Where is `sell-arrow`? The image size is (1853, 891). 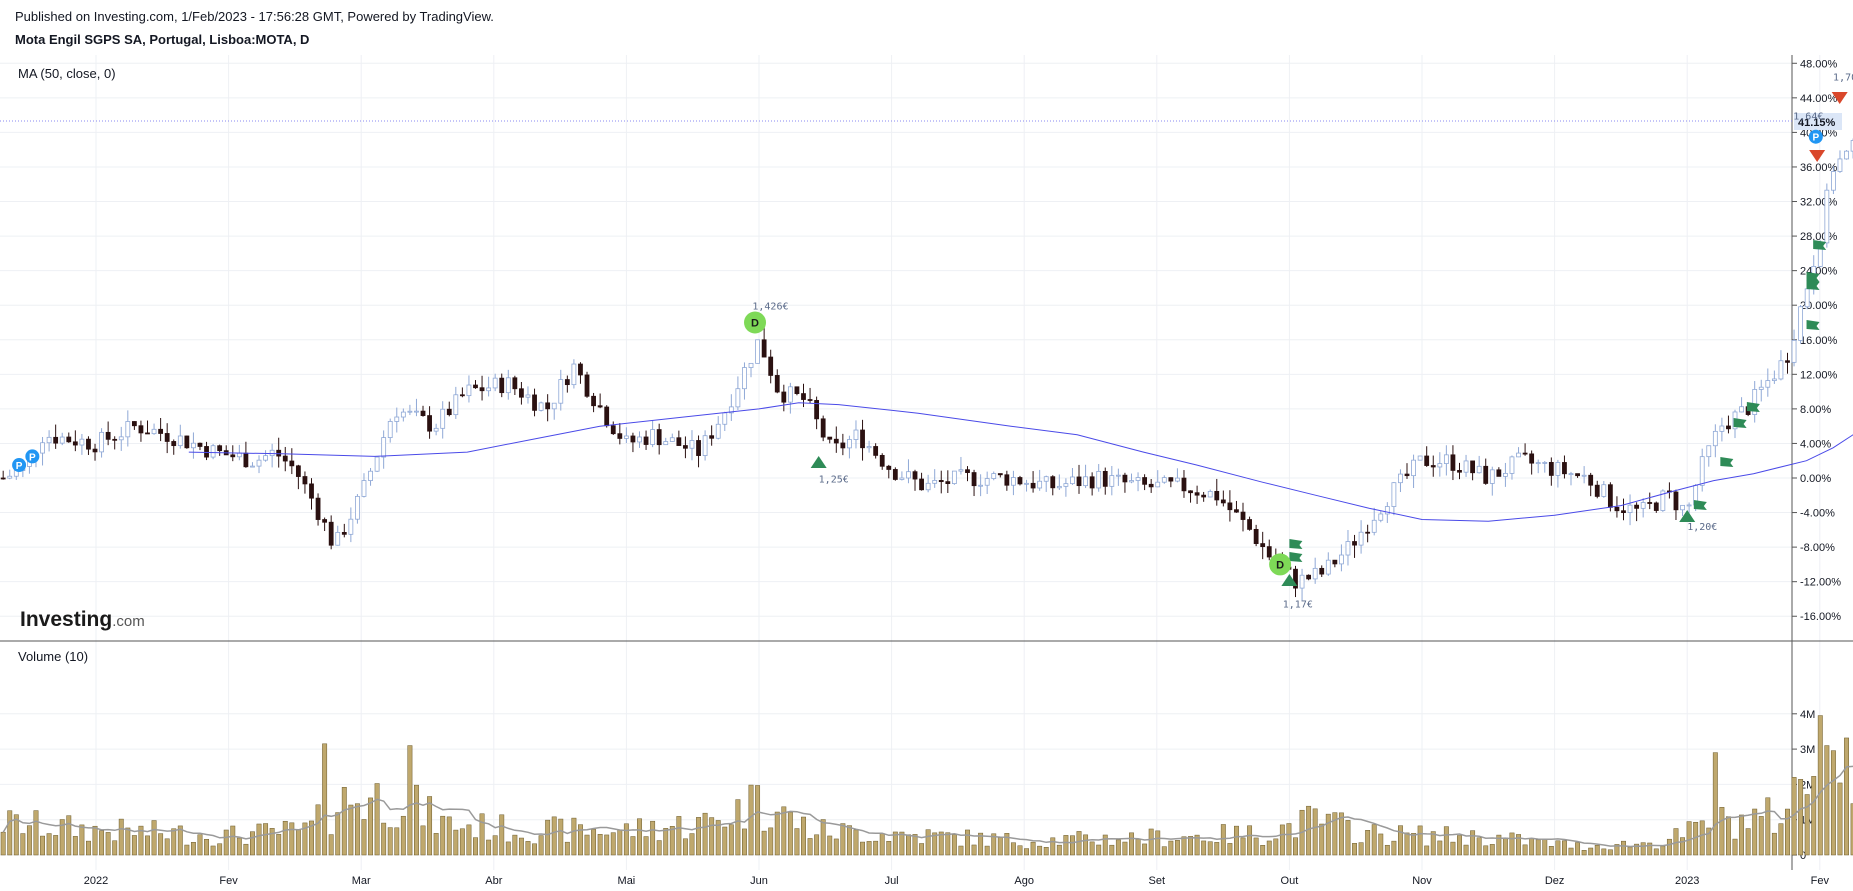
sell-arrow is located at coordinates (1817, 156).